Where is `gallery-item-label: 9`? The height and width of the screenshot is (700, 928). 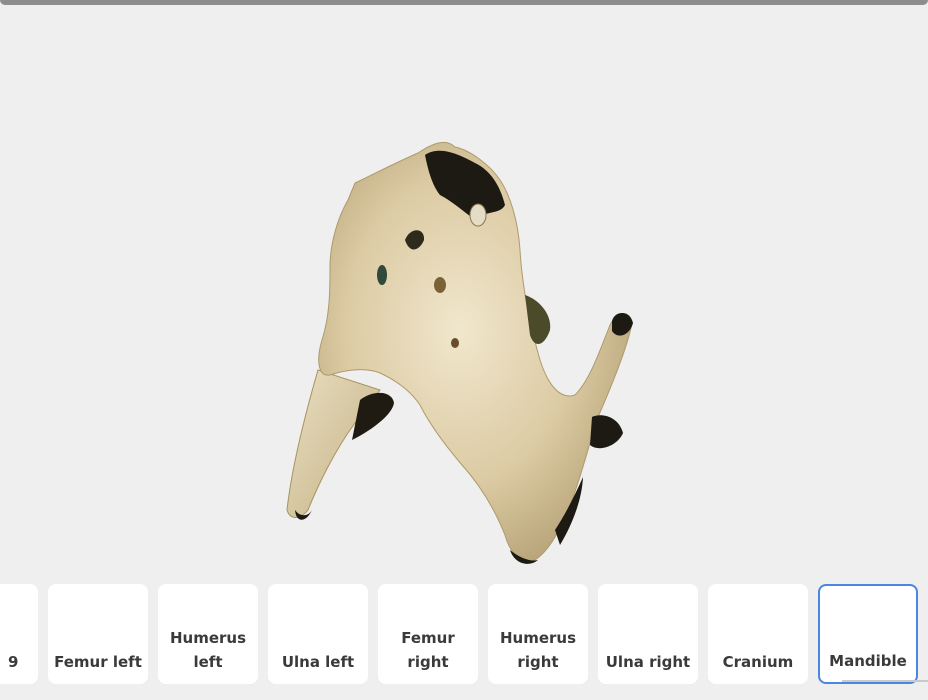
gallery-item-label: 9 is located at coordinates (13, 662).